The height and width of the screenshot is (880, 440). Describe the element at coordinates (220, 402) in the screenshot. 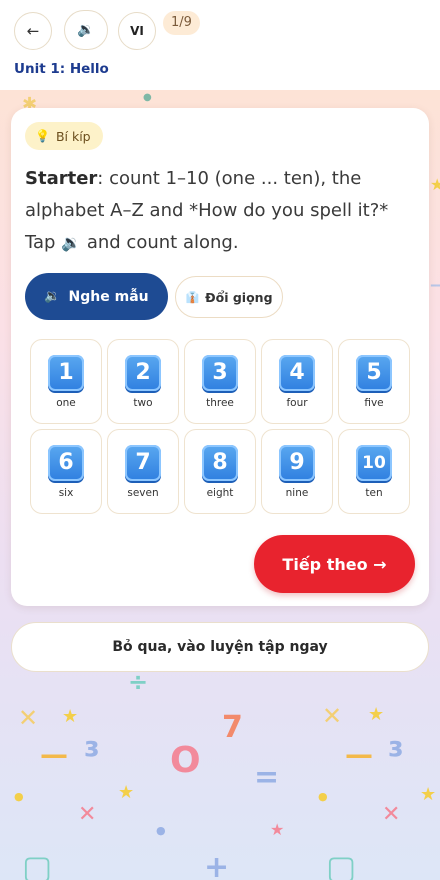

I see `number-word: three` at that location.